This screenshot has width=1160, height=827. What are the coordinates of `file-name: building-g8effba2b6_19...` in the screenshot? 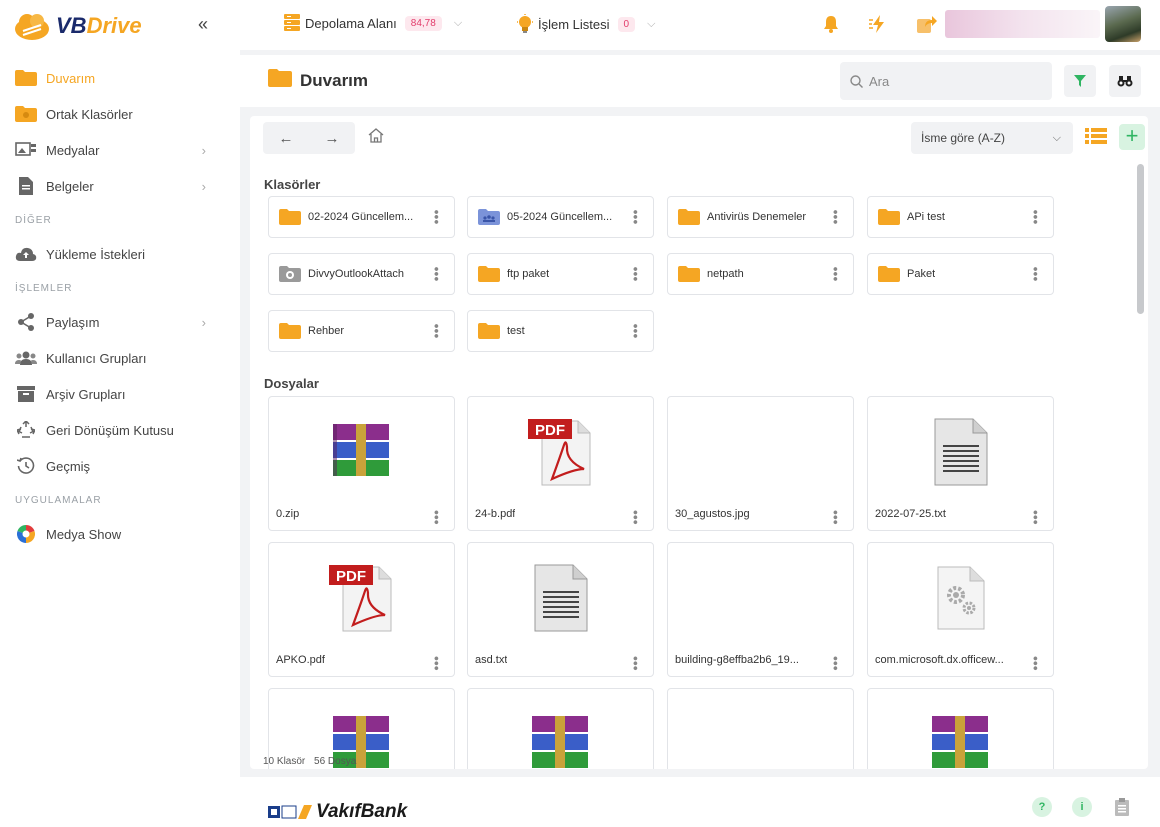 It's located at (737, 660).